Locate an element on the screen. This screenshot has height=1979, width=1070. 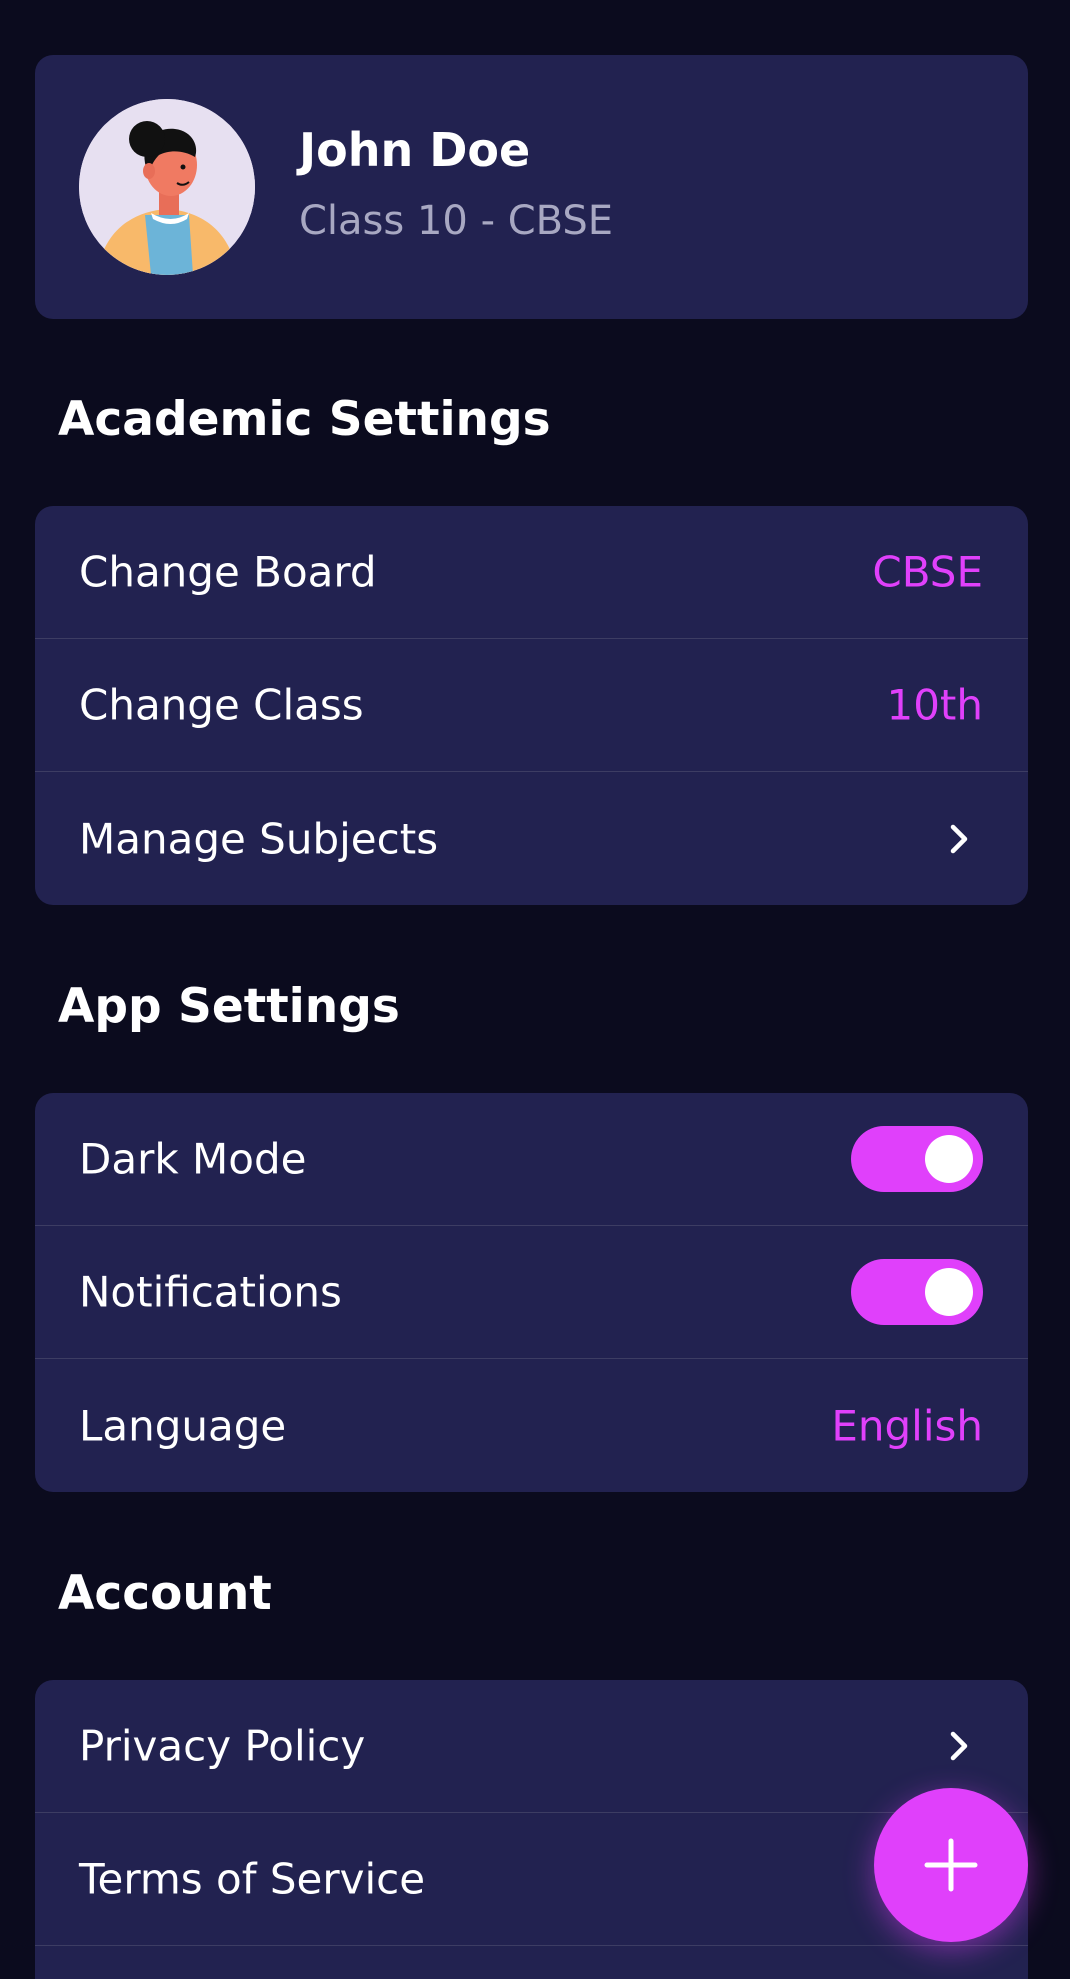
user-avatar-illustration is located at coordinates (167, 187).